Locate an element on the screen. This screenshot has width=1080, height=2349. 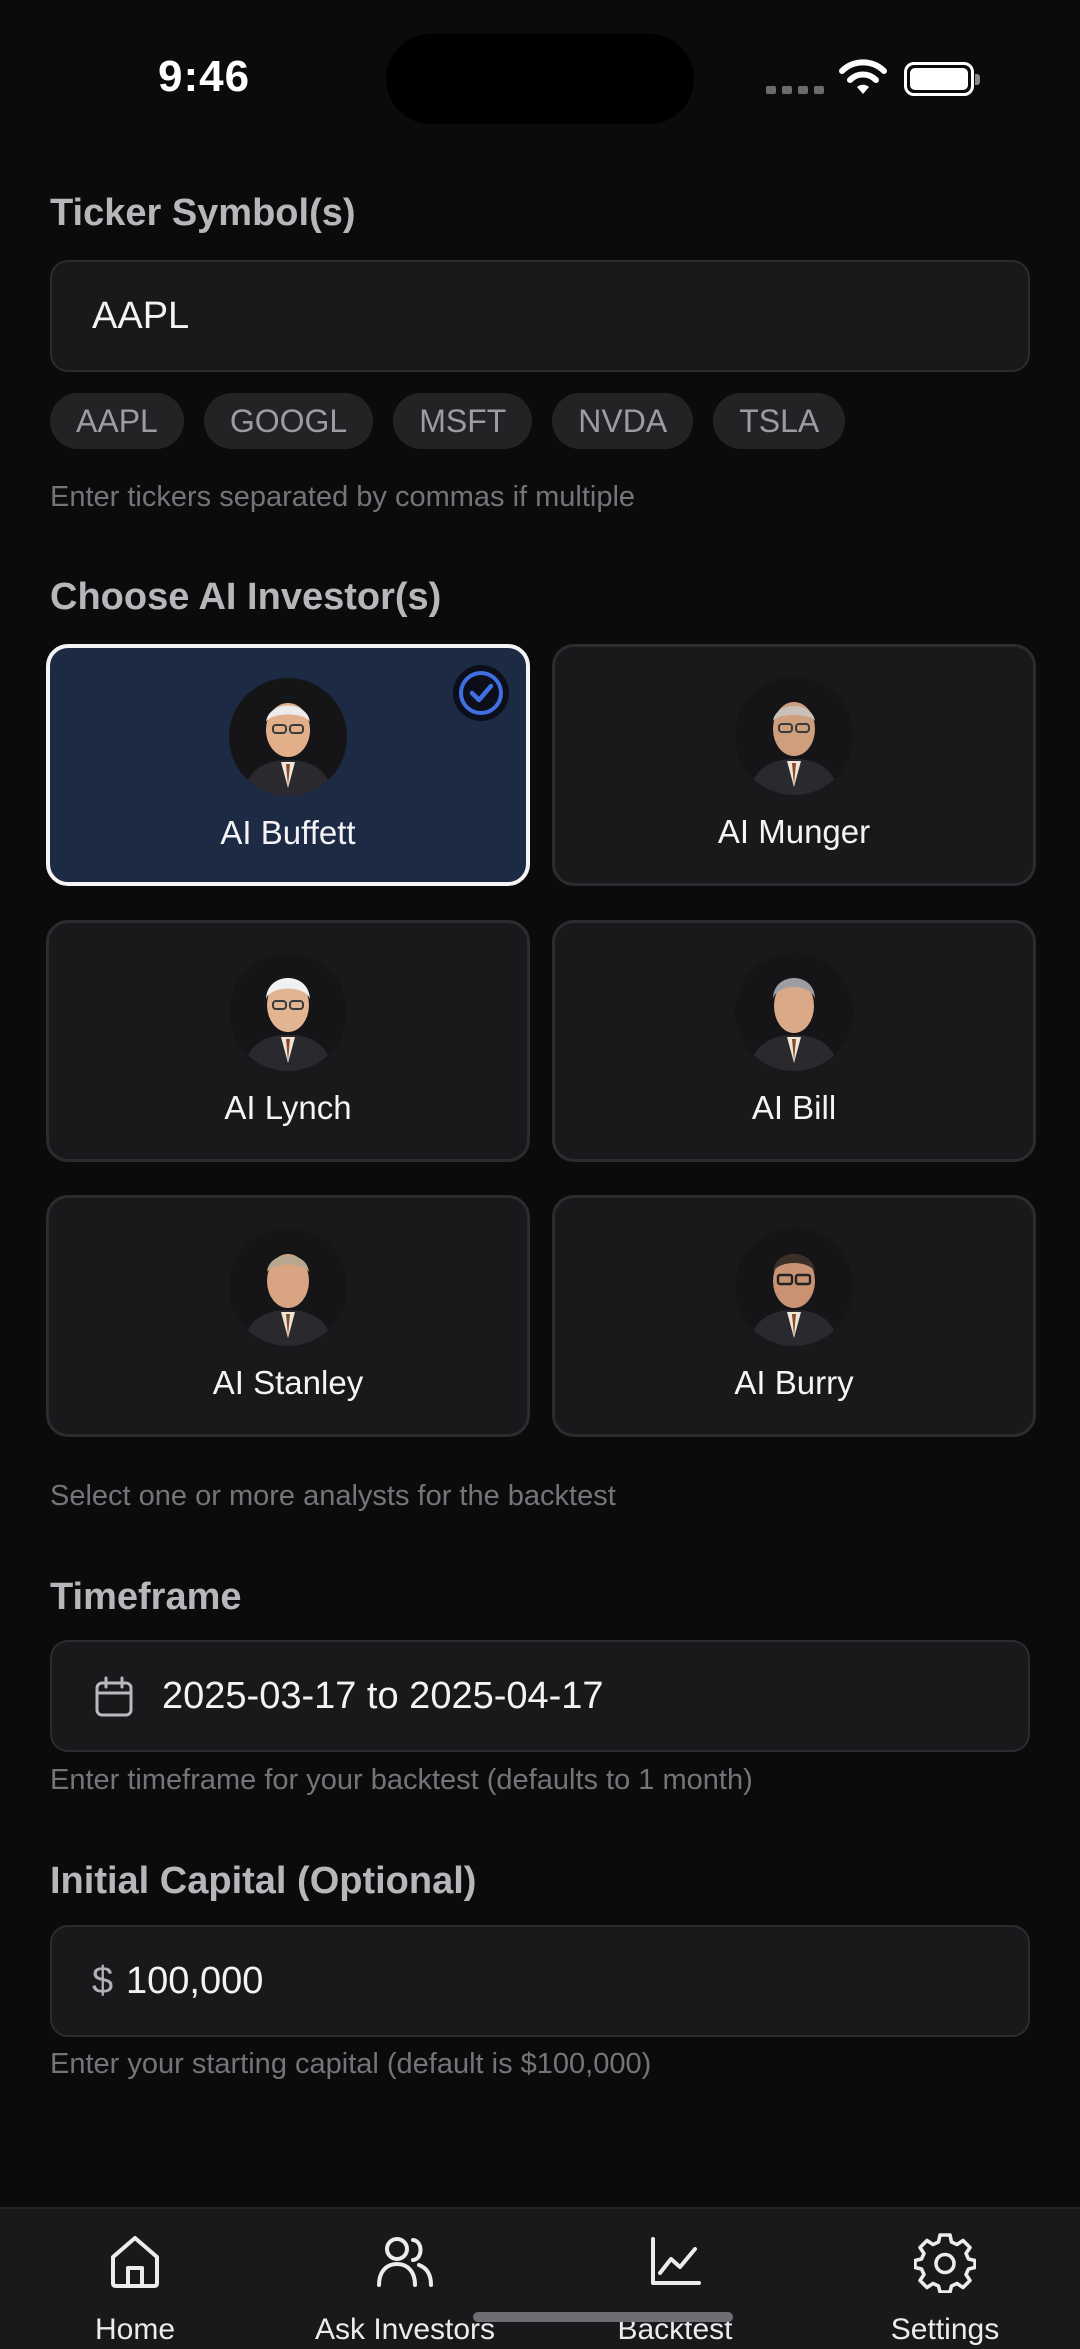
investor-name: AI Munger is located at coordinates (794, 831).